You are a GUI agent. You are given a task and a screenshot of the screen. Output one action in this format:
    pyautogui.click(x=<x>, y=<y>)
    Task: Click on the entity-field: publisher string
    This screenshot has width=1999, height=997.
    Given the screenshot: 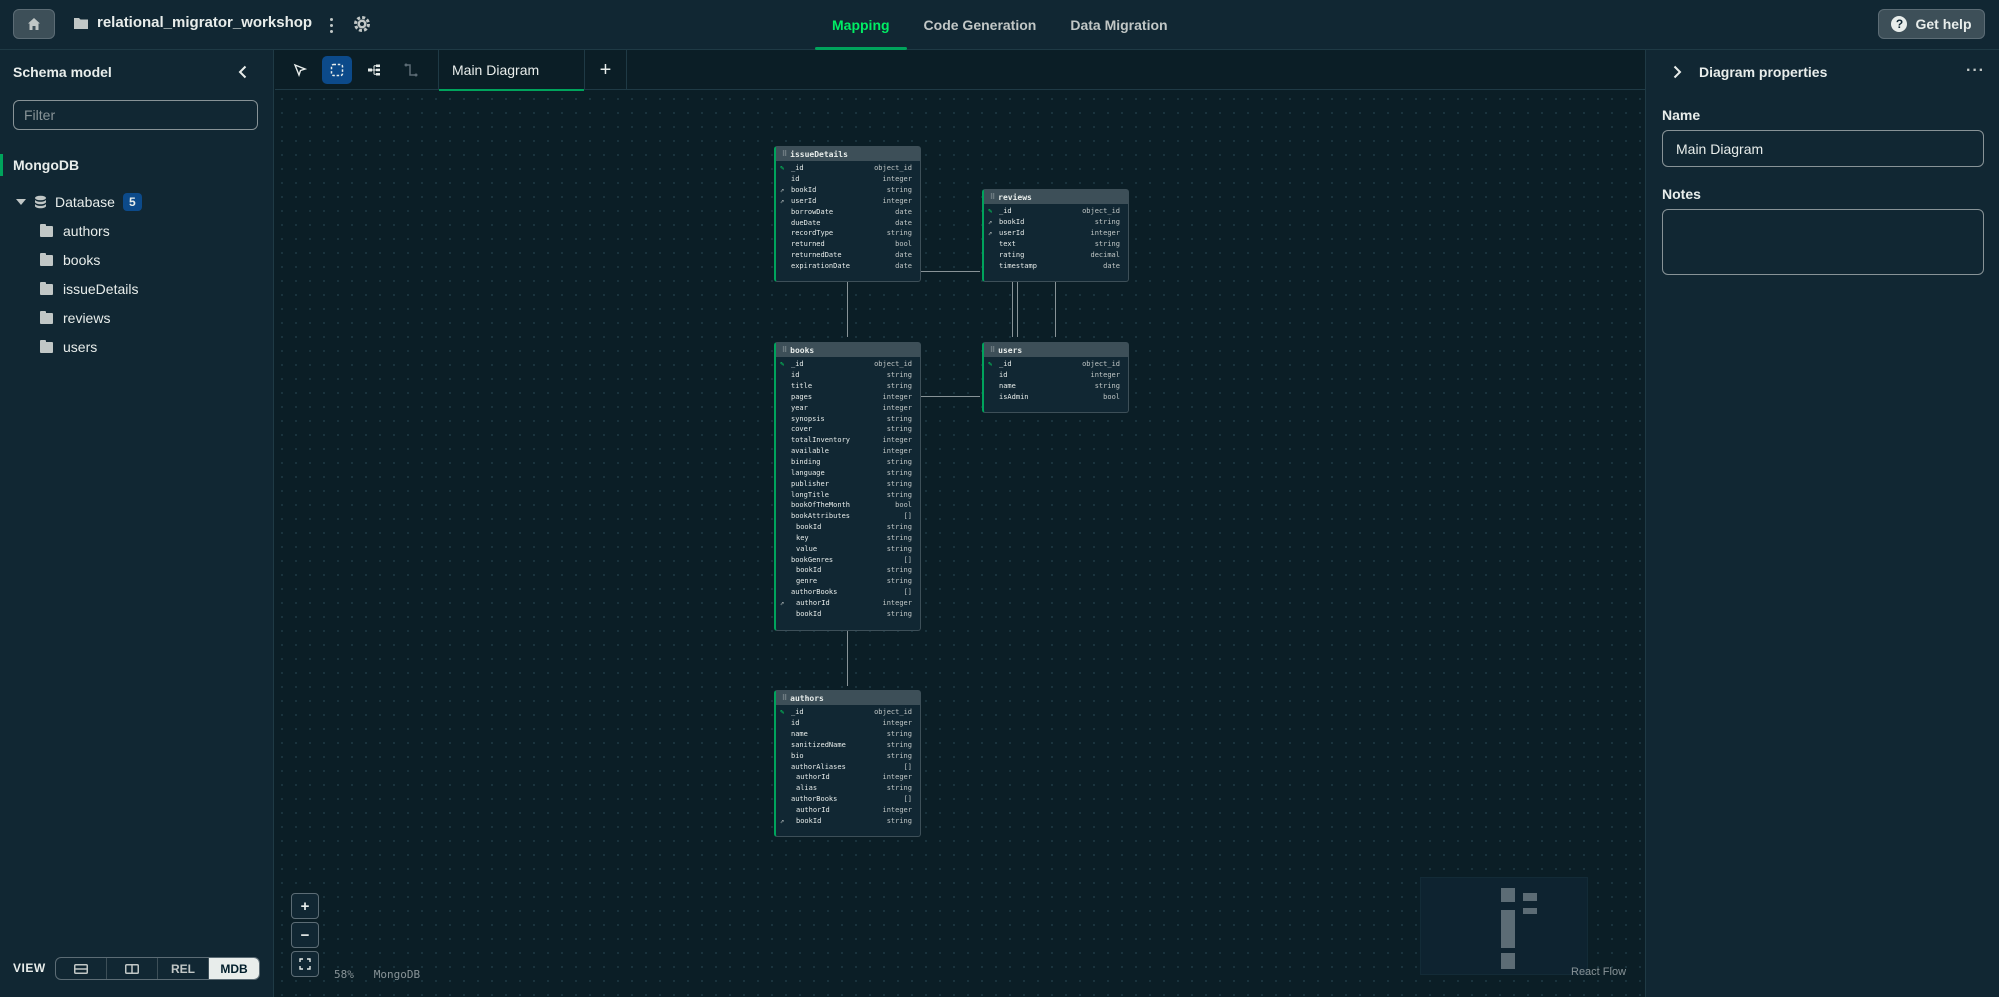 What is the action you would take?
    pyautogui.click(x=848, y=483)
    